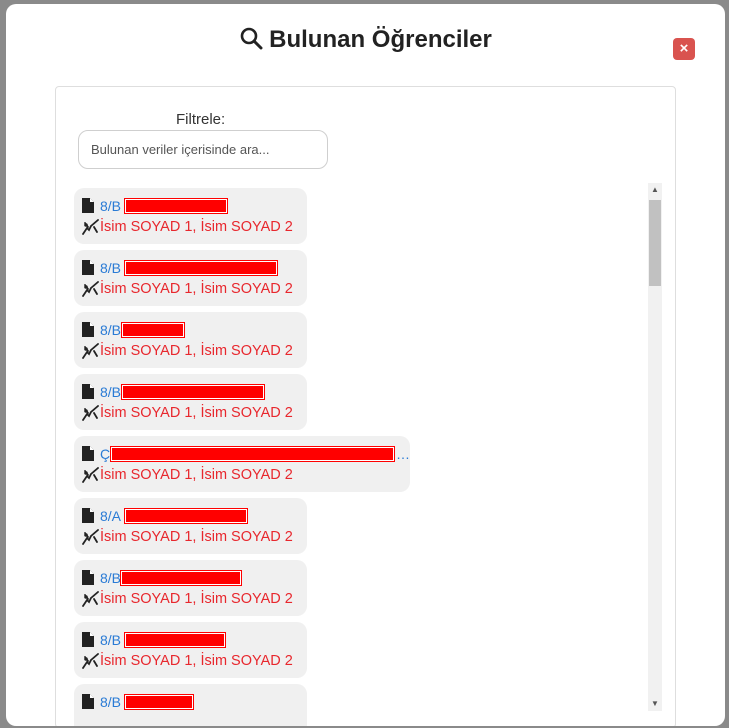  What do you see at coordinates (242, 464) in the screenshot?
I see `list-item: Ç … İsim SOYAD 1, İsim SOYAD 2` at bounding box center [242, 464].